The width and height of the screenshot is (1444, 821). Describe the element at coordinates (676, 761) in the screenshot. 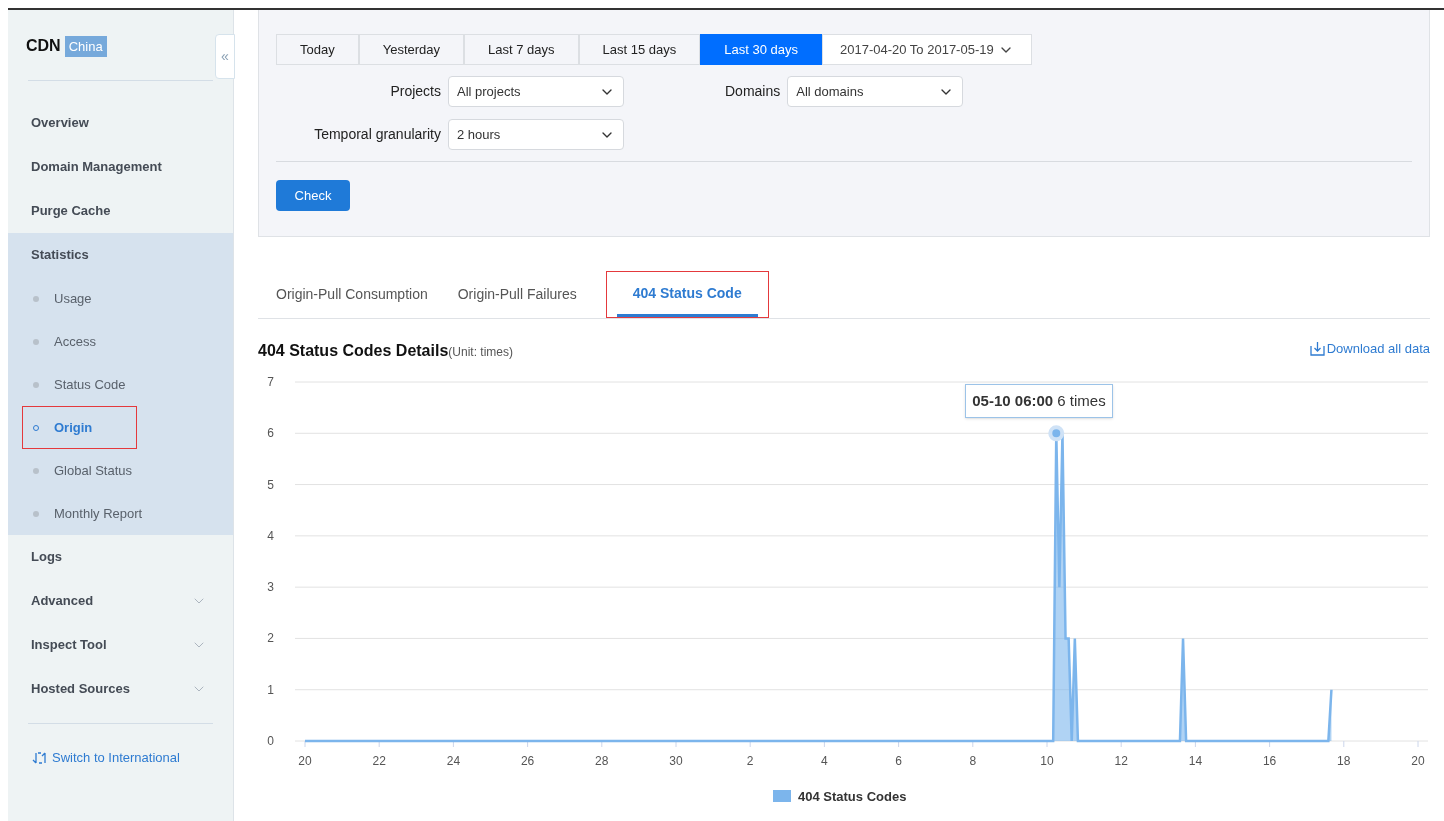

I see `x-tick-label: 30` at that location.